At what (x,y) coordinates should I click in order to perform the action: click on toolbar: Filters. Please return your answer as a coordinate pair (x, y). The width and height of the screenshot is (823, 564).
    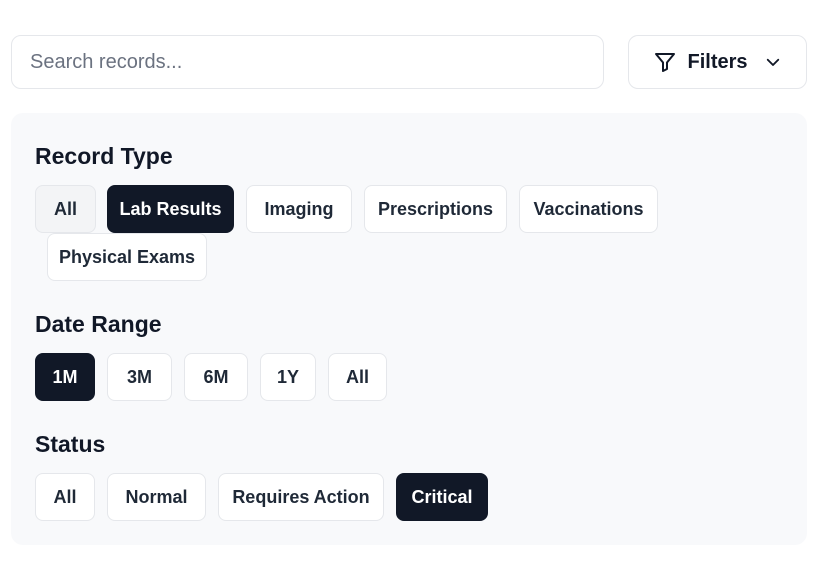
    Looking at the image, I should click on (409, 62).